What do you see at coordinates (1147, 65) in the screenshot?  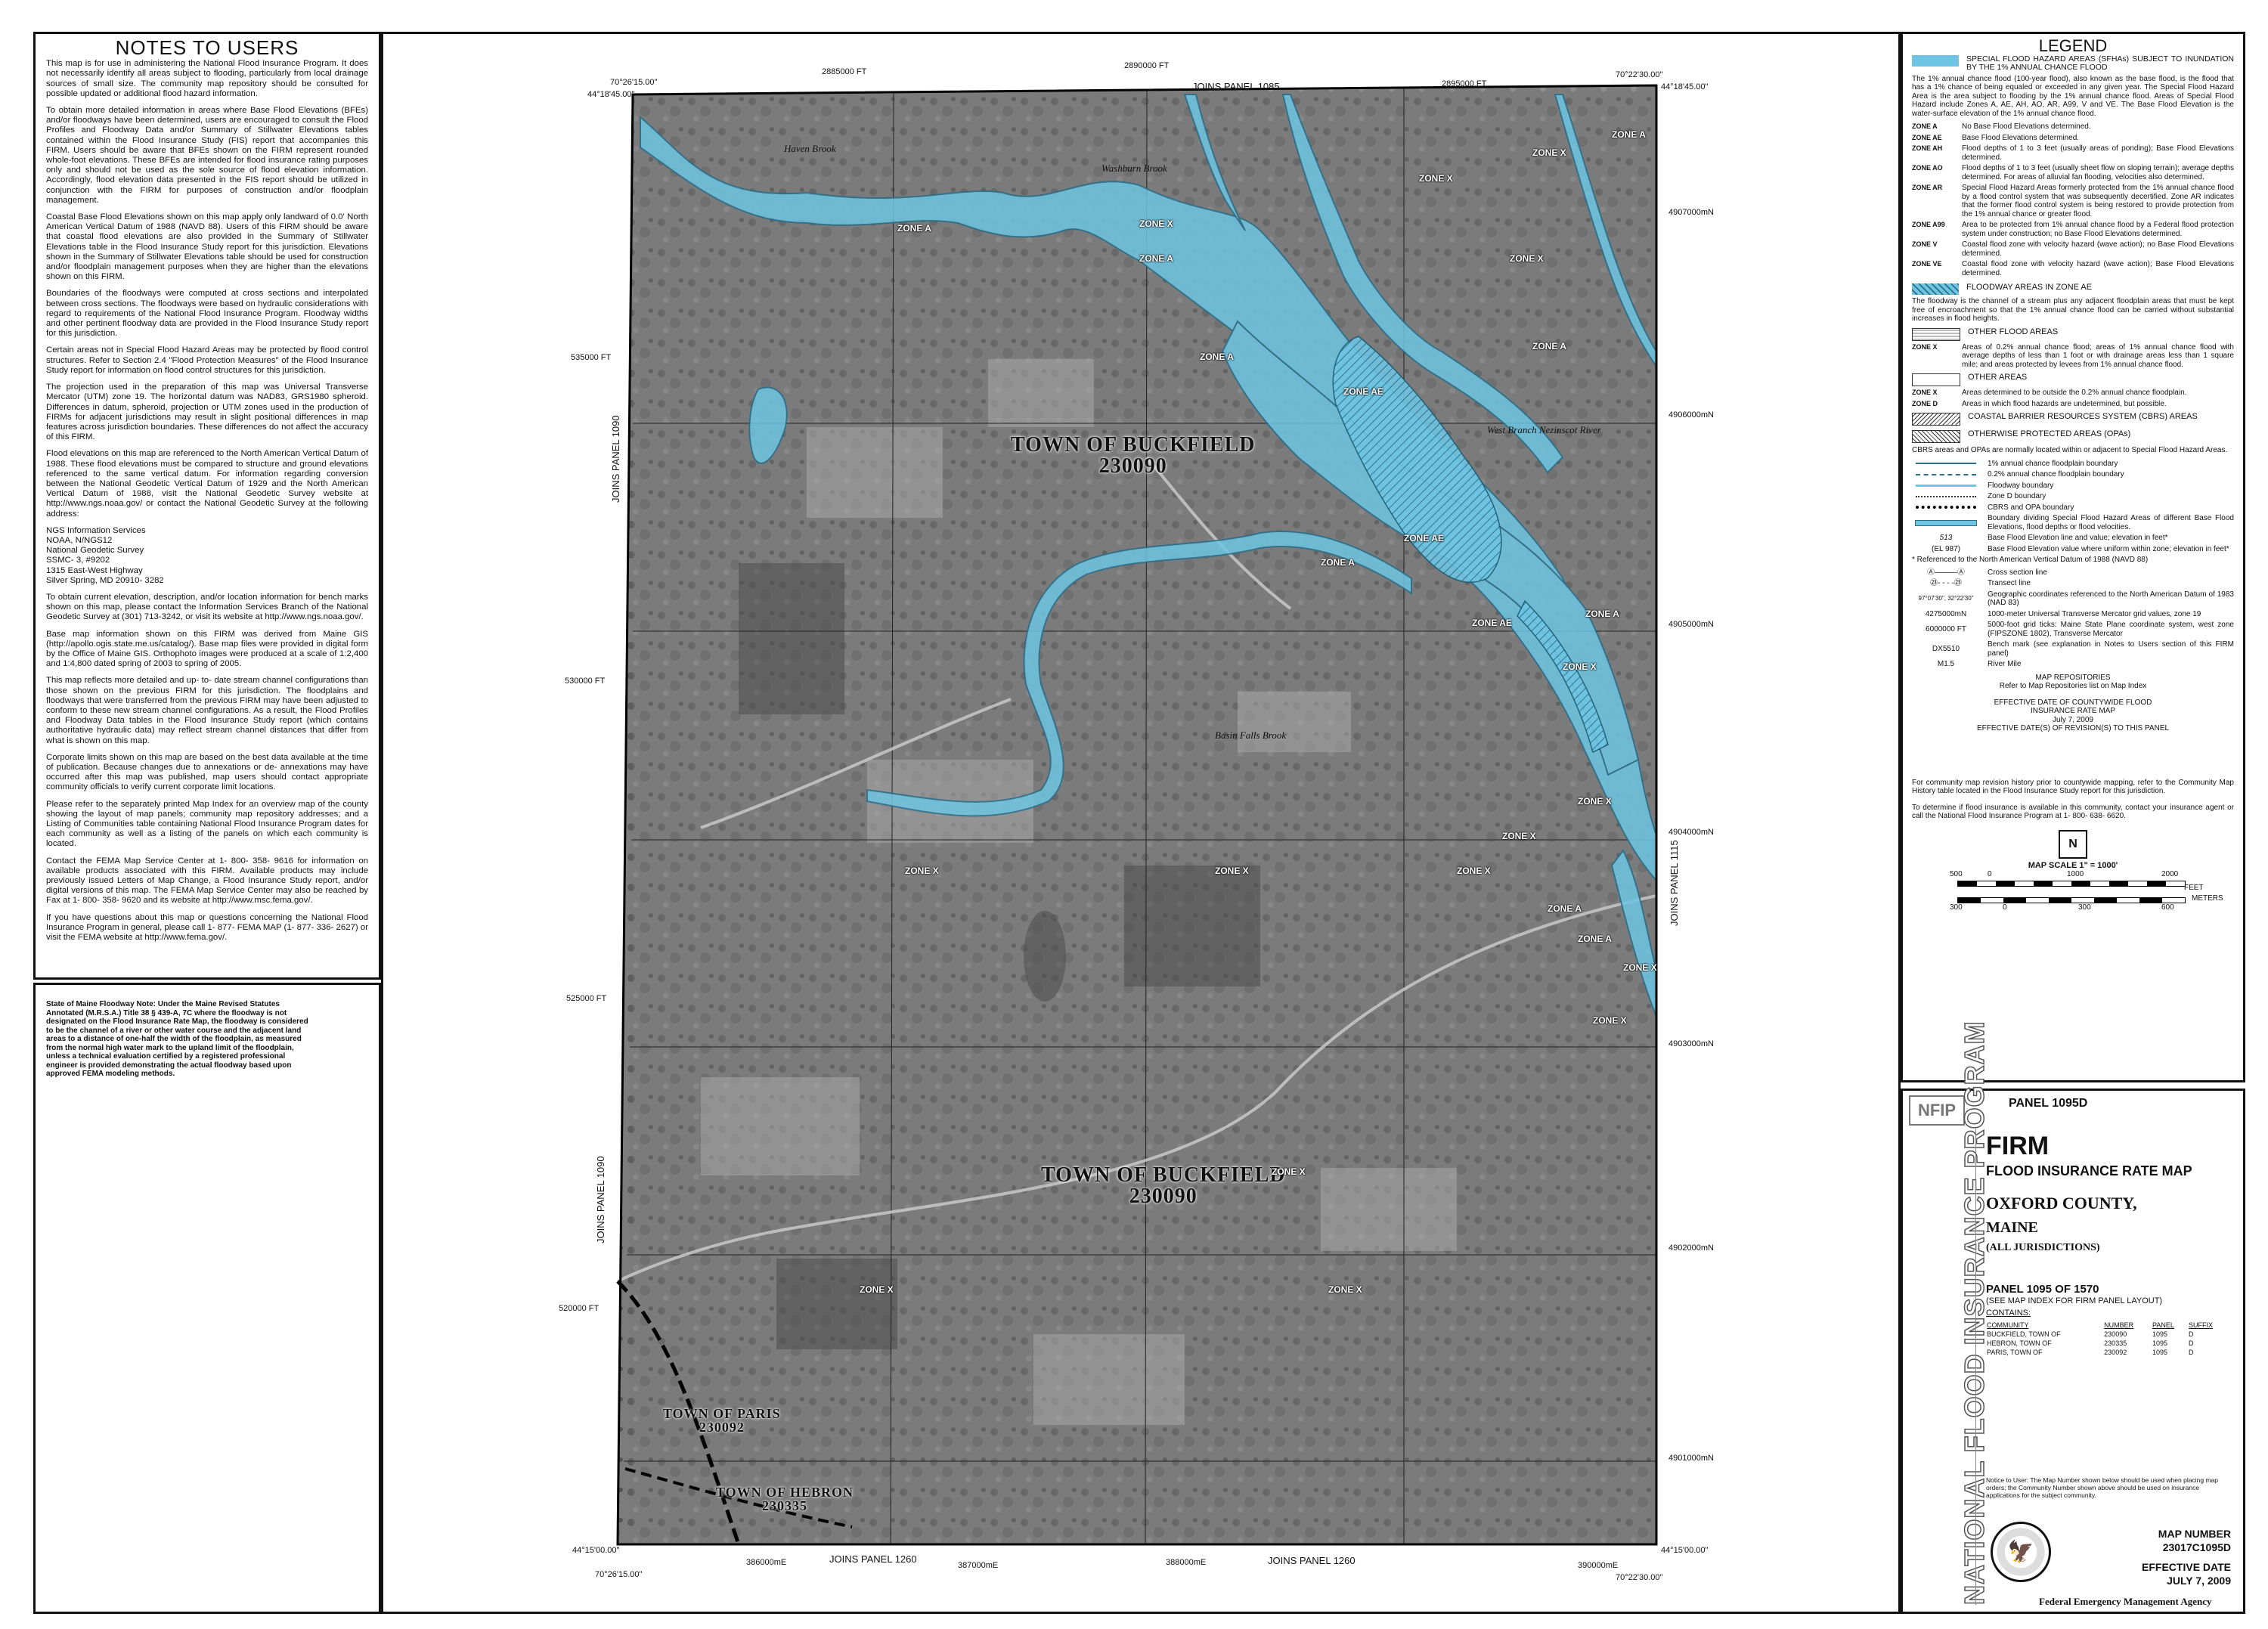 I see `ft-tick-top-2: 2890000 FT` at bounding box center [1147, 65].